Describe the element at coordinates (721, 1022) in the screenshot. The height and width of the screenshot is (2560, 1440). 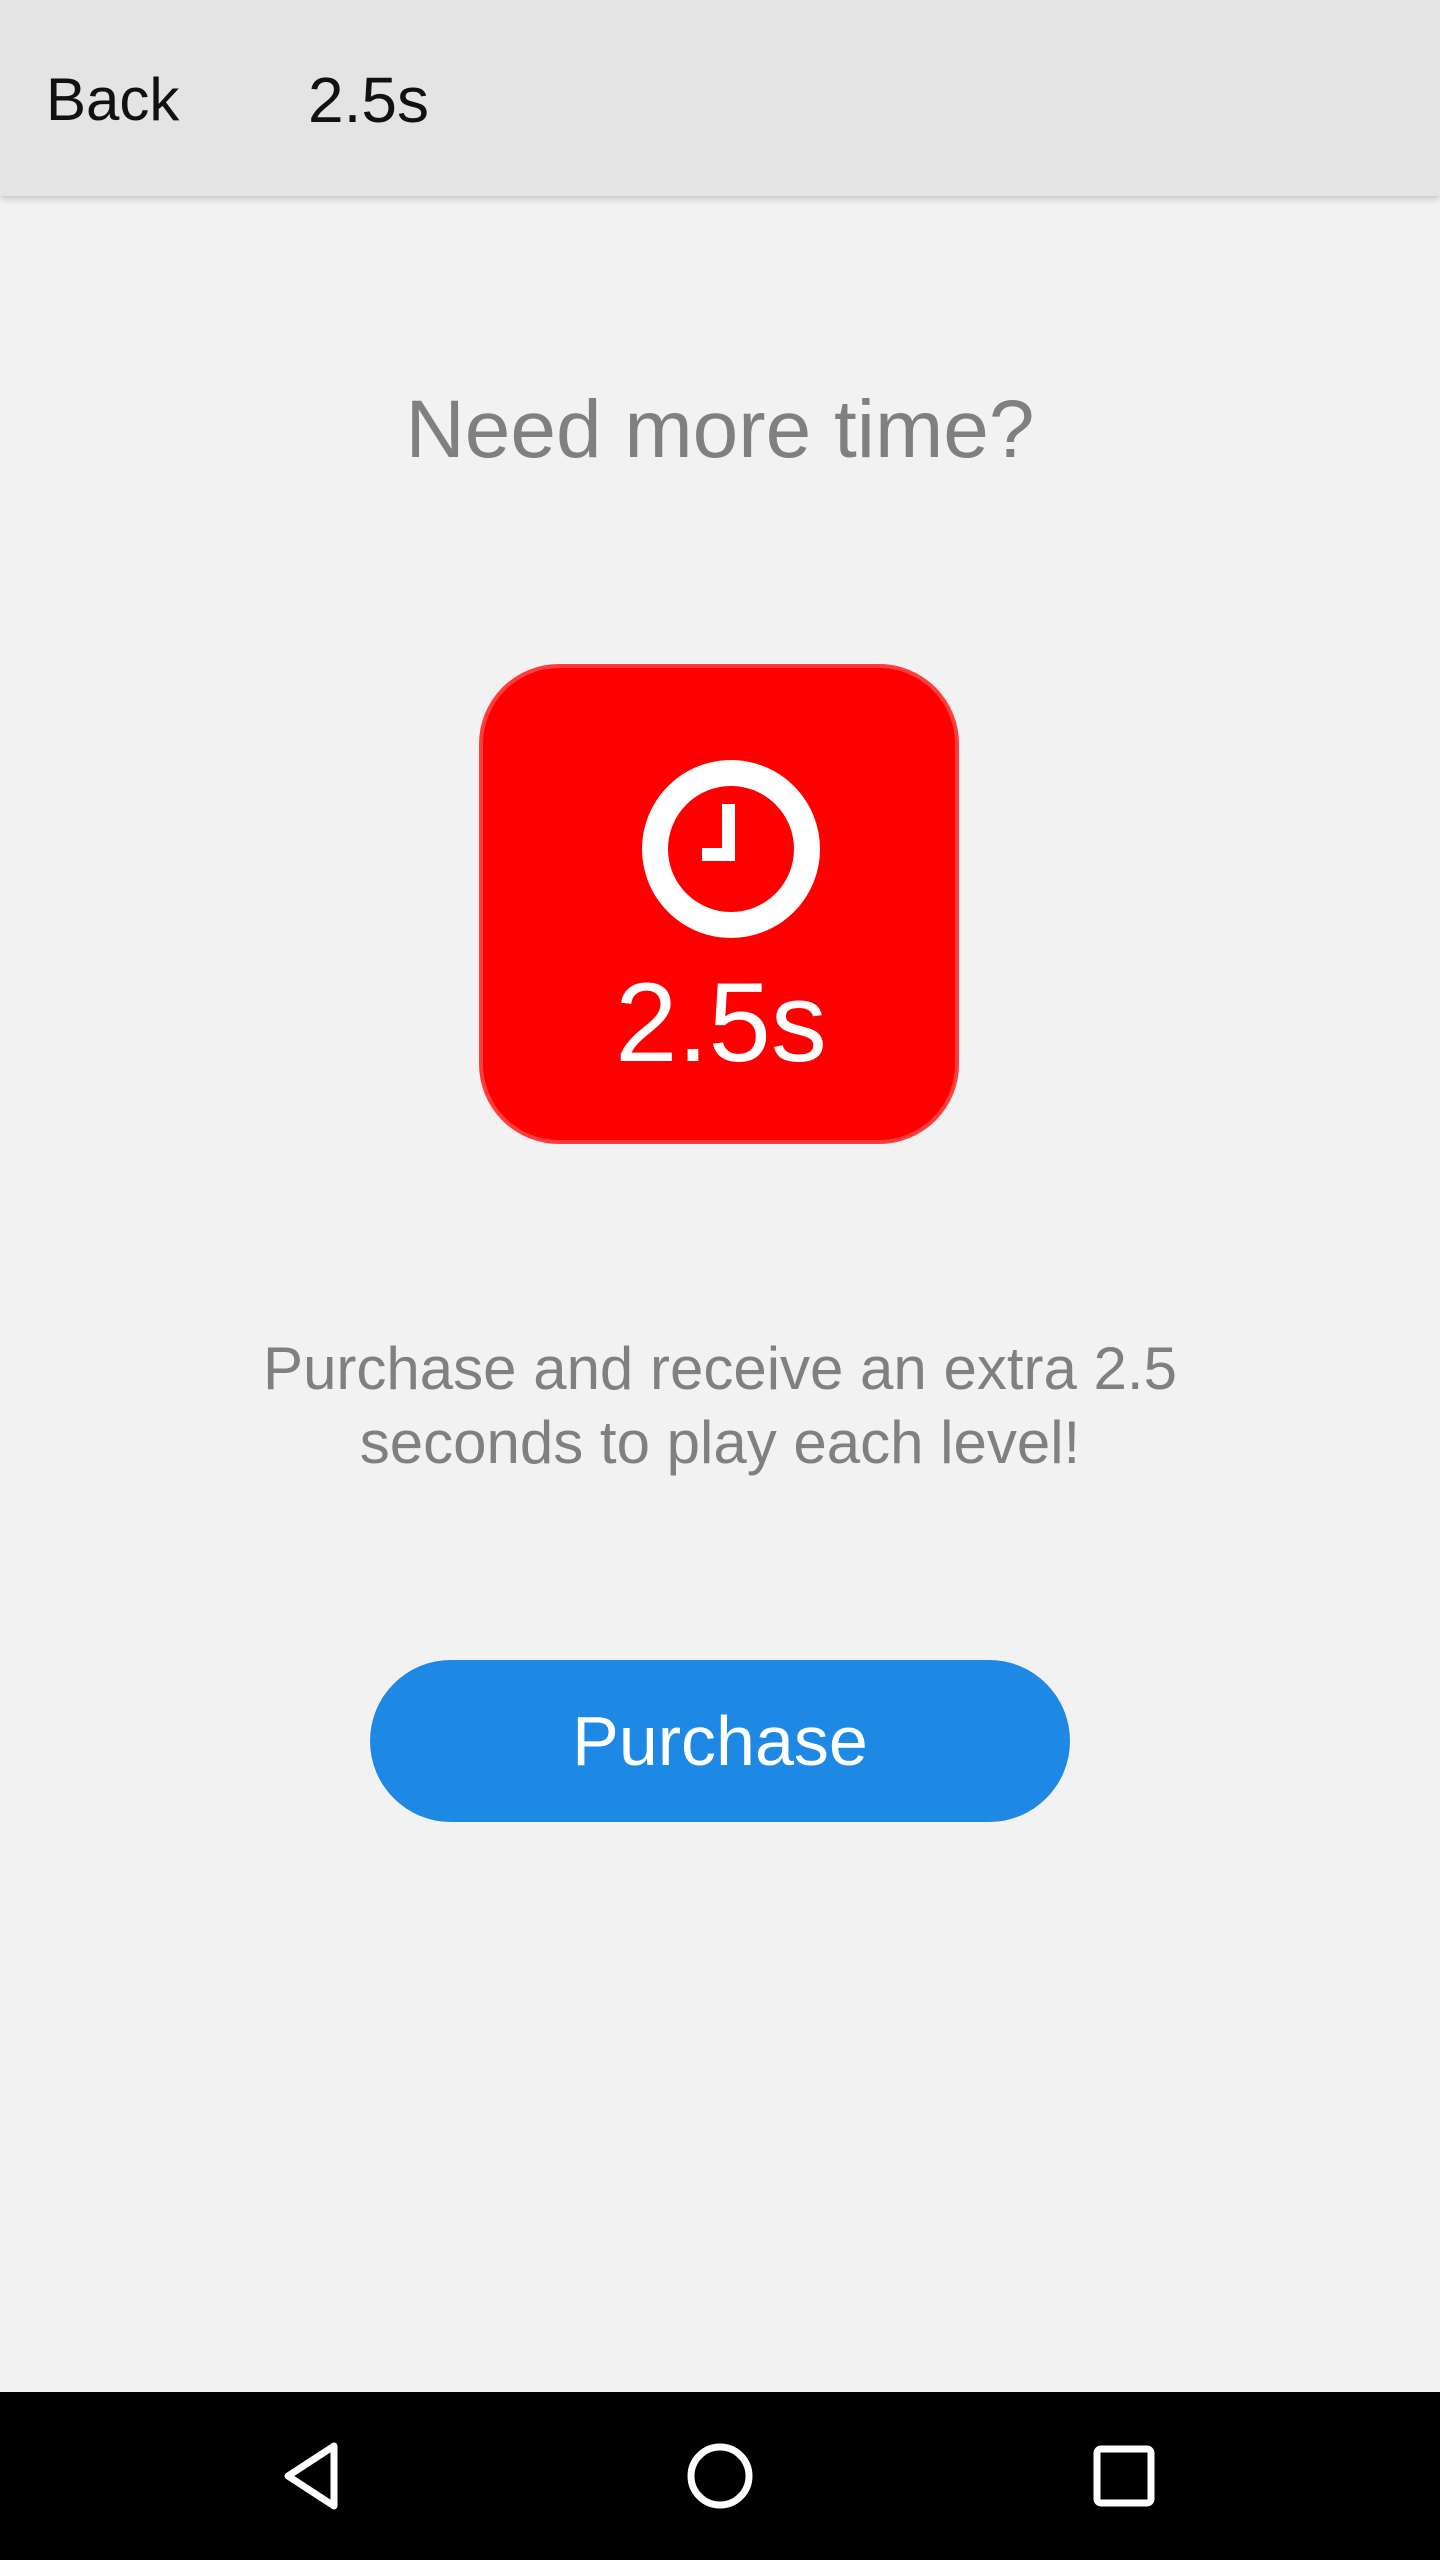
I see `tile-time-label: 2.5s` at that location.